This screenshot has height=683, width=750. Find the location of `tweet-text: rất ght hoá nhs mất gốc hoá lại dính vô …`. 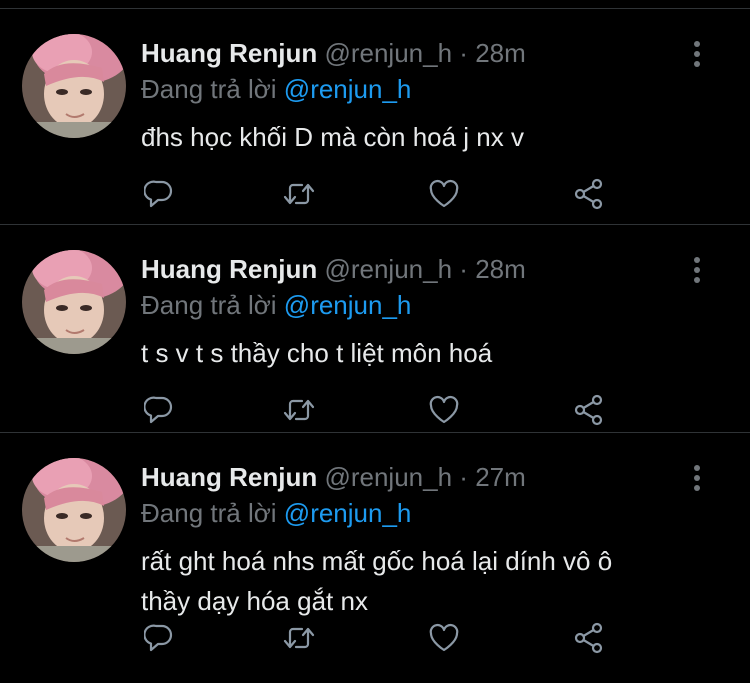

tweet-text: rất ght hoá nhs mất gốc hoá lại dính vô … is located at coordinates (431, 581).